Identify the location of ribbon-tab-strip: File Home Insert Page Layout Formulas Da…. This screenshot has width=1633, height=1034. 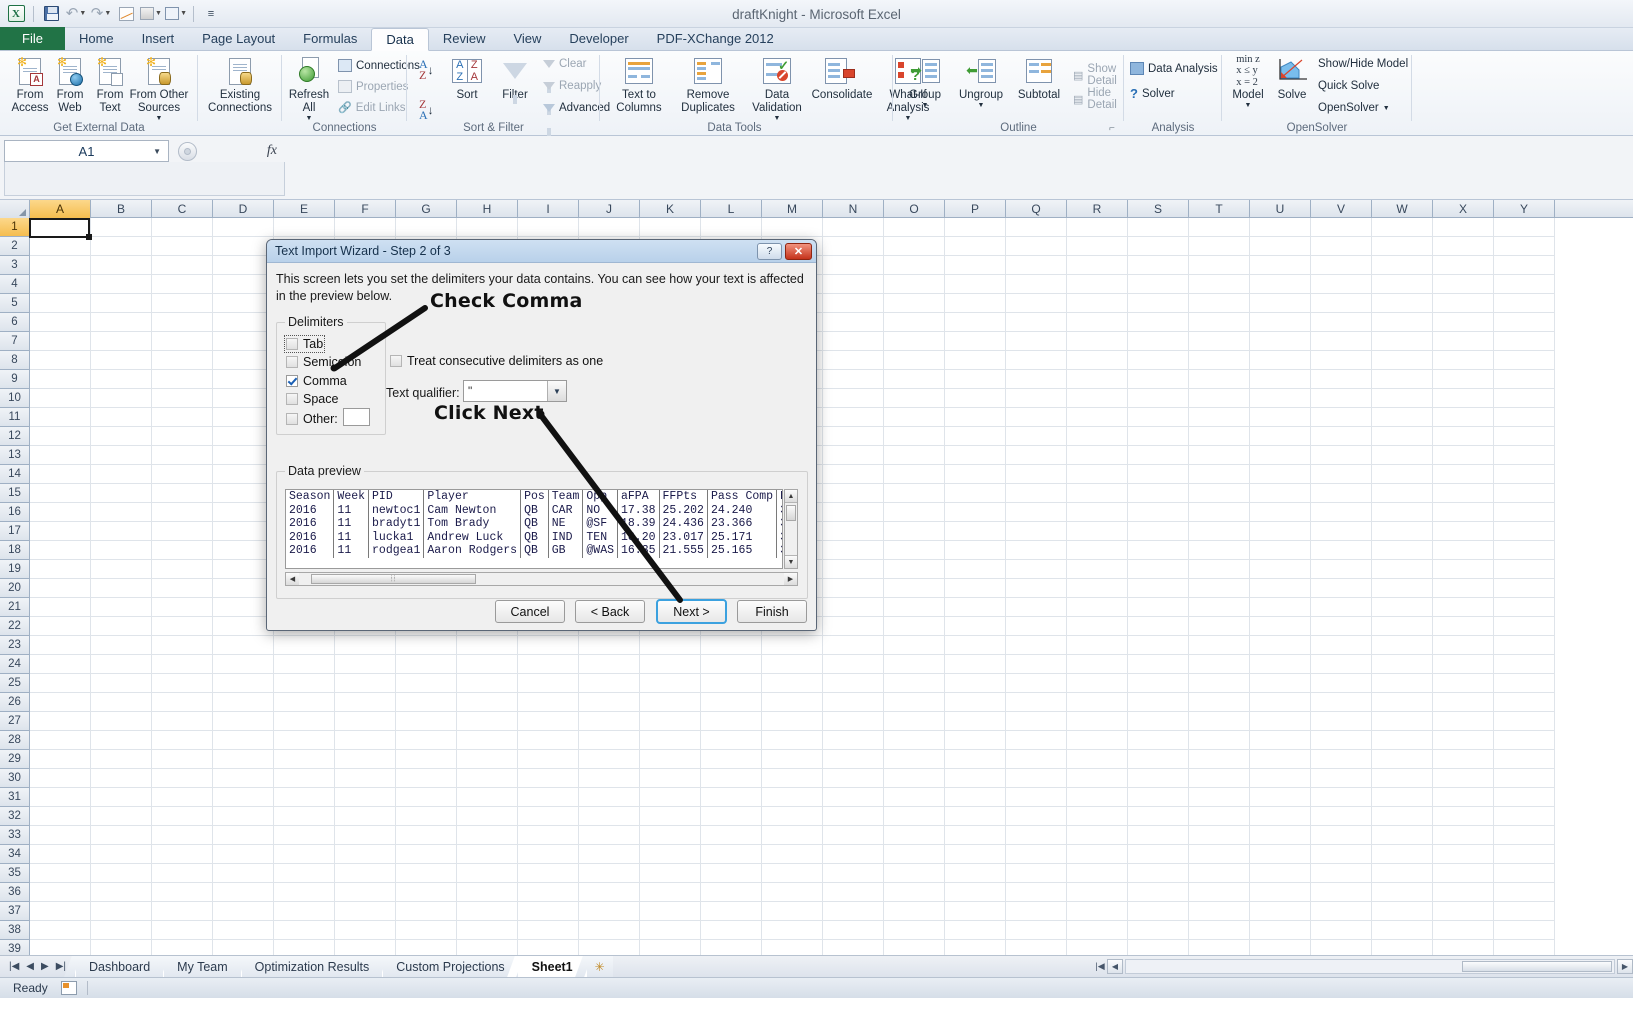
(816, 39).